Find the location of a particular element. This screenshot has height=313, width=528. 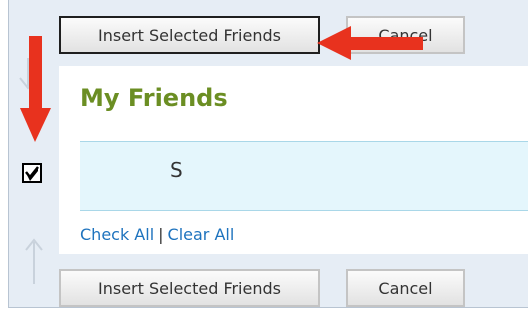

faded-up-arrow-icon is located at coordinates (34, 261).